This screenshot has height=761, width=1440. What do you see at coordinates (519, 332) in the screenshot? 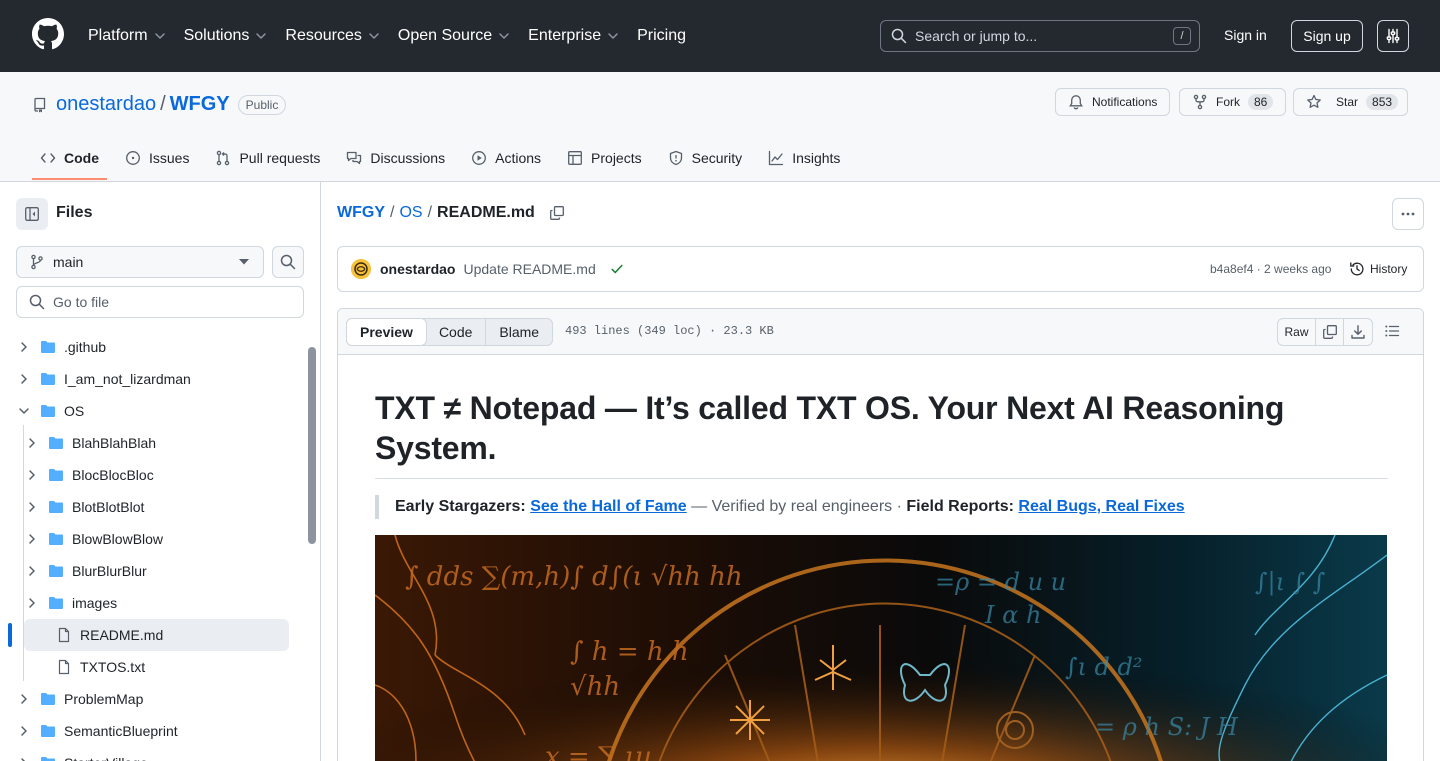
I see `blame-tab: Blame` at bounding box center [519, 332].